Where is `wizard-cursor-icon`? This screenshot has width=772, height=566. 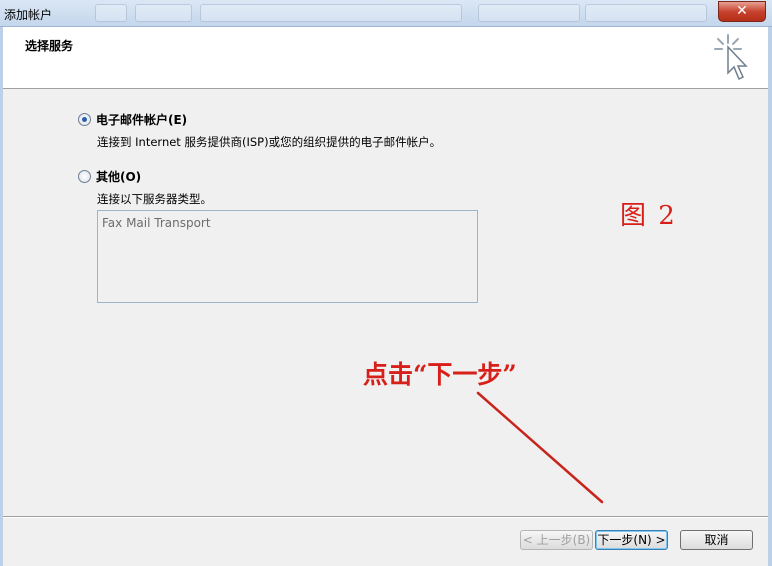 wizard-cursor-icon is located at coordinates (731, 57).